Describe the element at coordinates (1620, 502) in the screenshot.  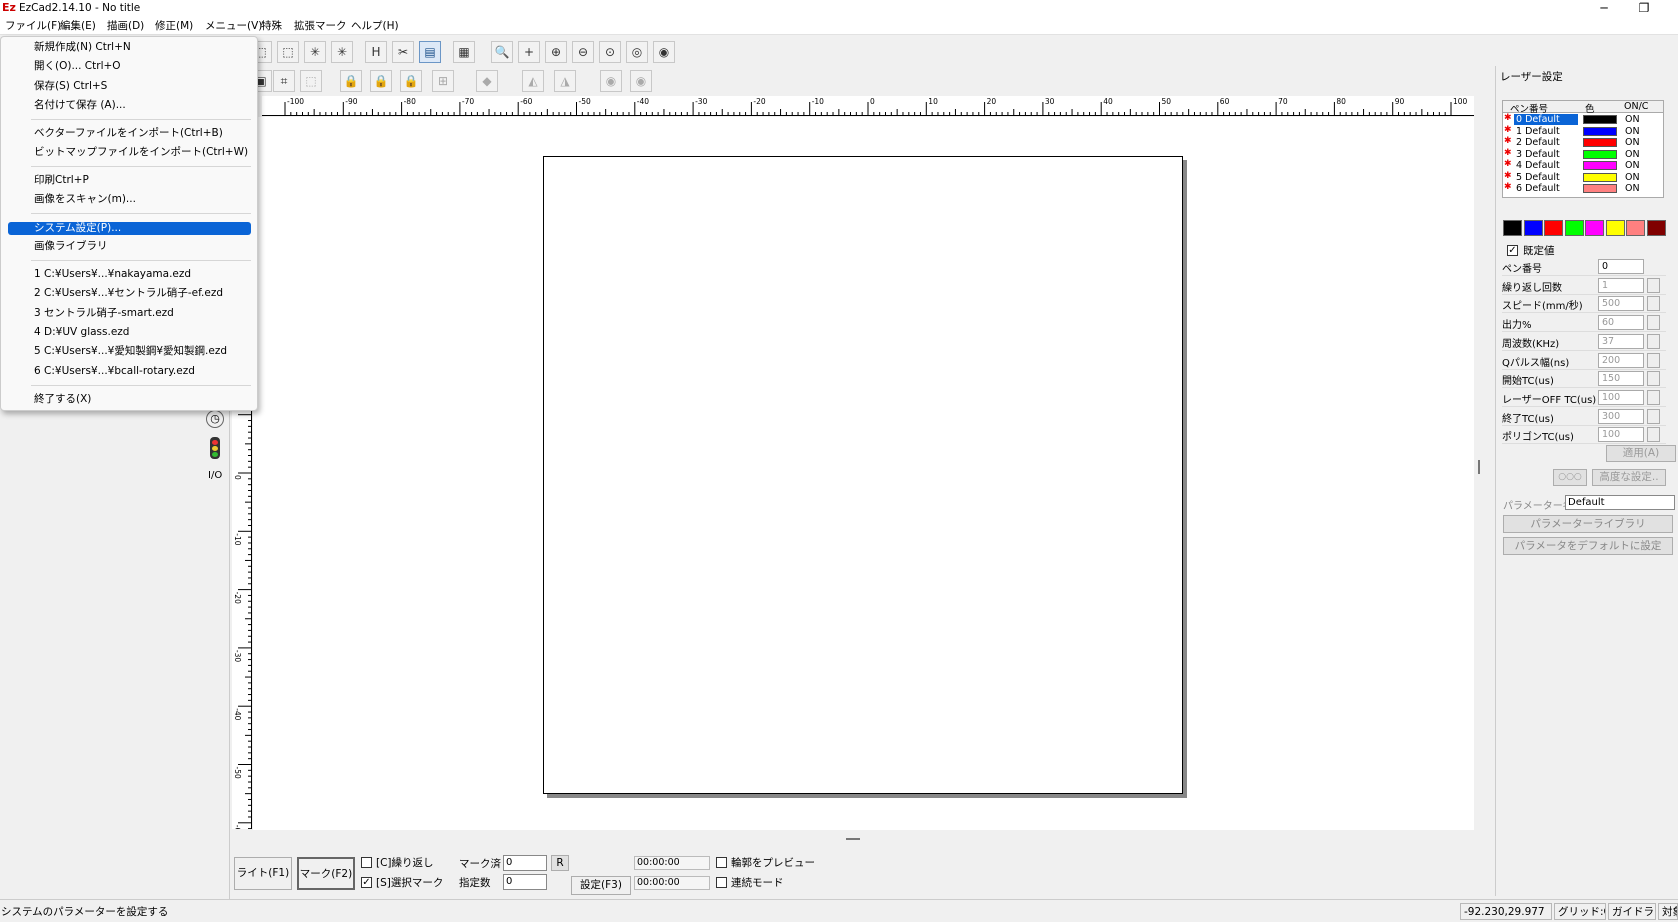
I see `param-name-field: Default` at that location.